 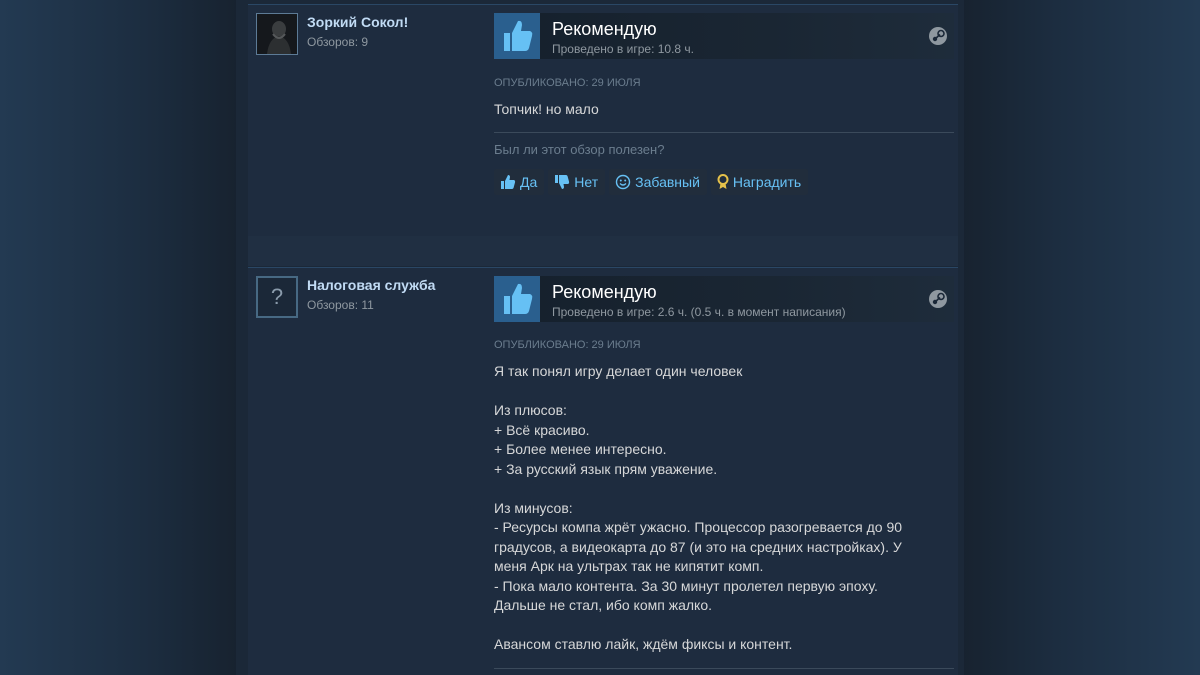 What do you see at coordinates (277, 297) in the screenshot?
I see `author-avatar: ?` at bounding box center [277, 297].